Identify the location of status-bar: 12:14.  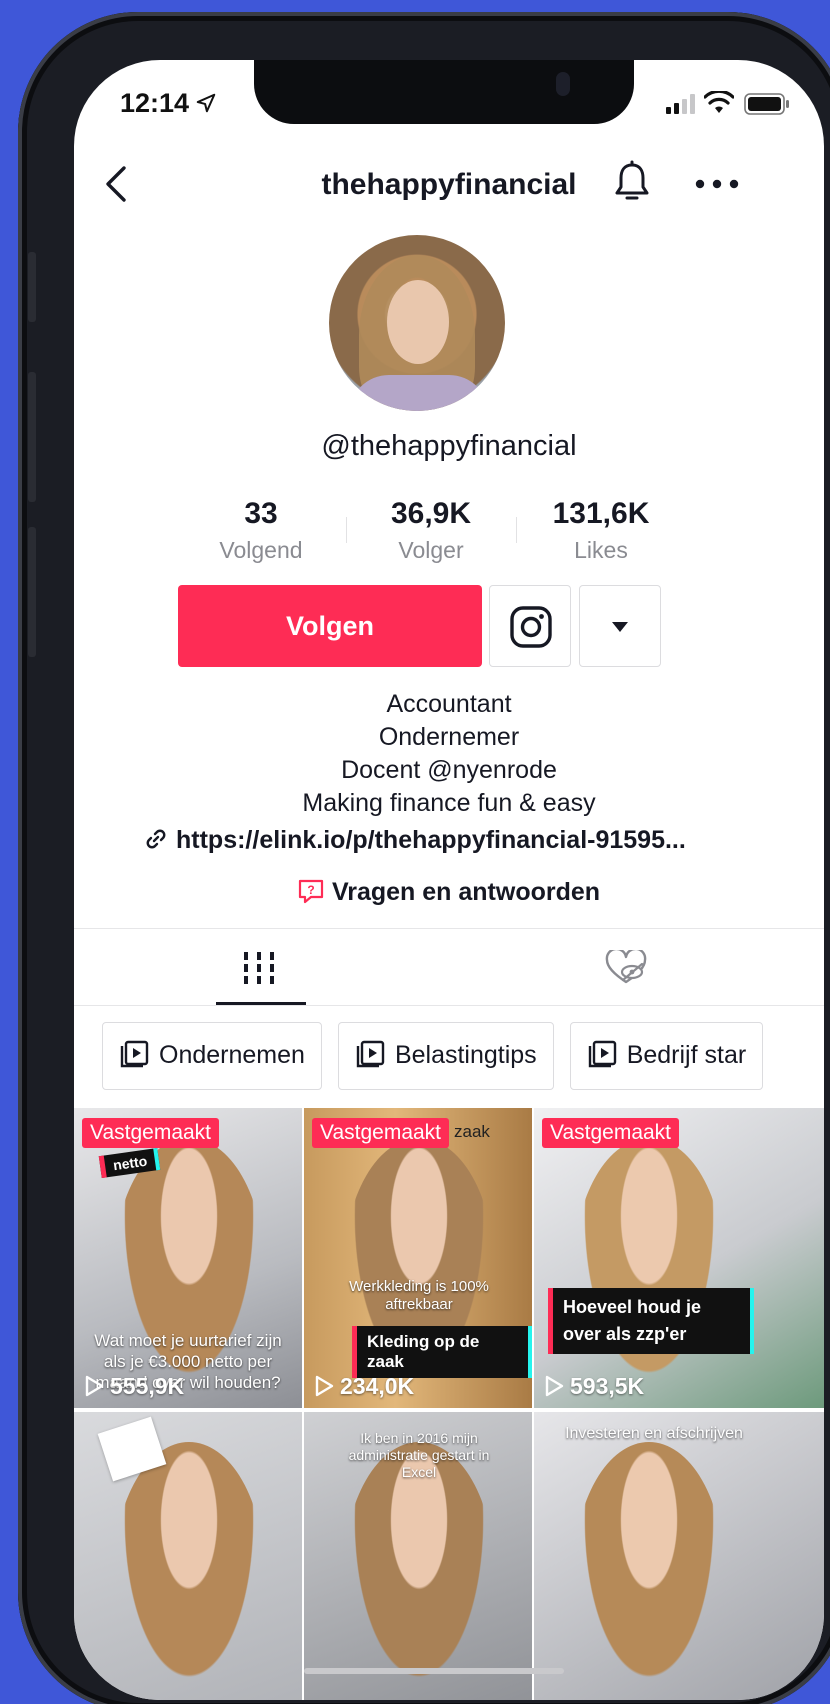
(449, 100).